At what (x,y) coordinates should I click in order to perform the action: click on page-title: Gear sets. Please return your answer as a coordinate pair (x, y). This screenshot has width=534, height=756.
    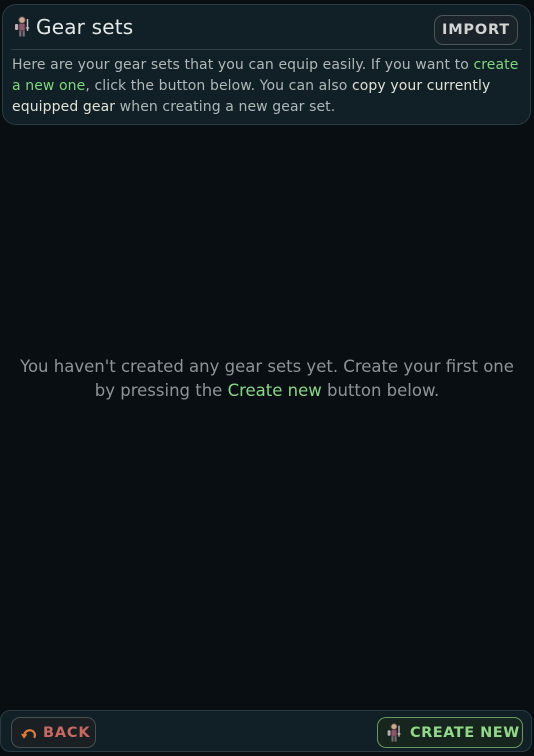
    Looking at the image, I should click on (85, 27).